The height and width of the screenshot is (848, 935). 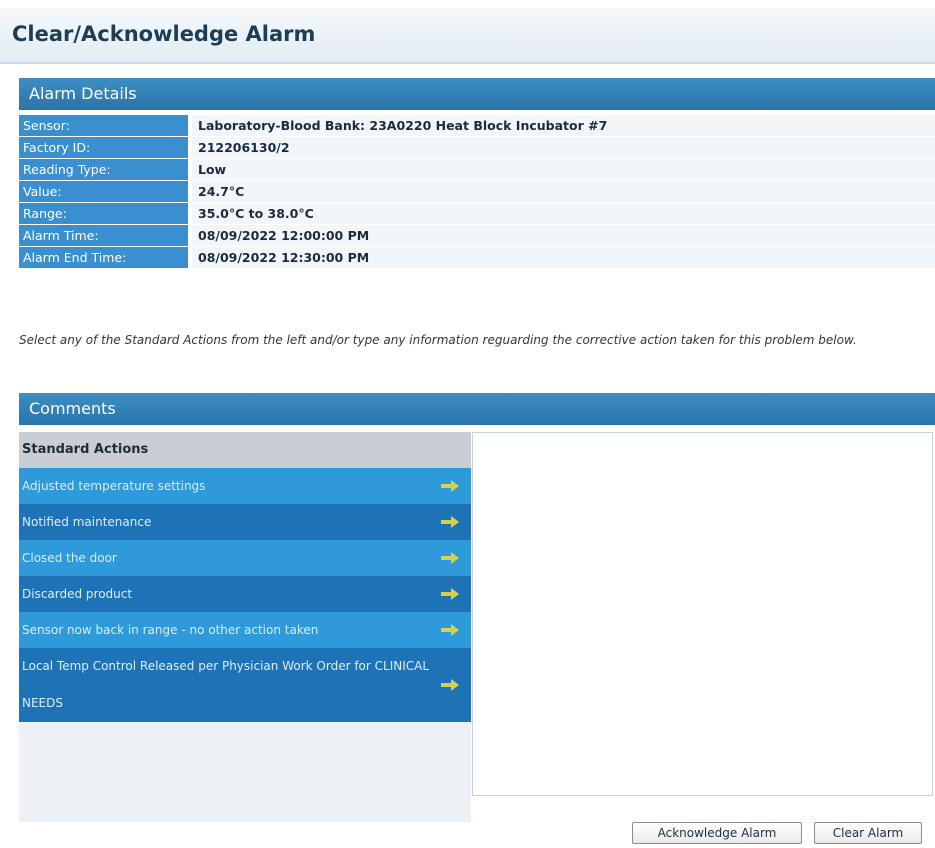 I want to click on detail-row-value: Value: 24.7°C, so click(x=477, y=191).